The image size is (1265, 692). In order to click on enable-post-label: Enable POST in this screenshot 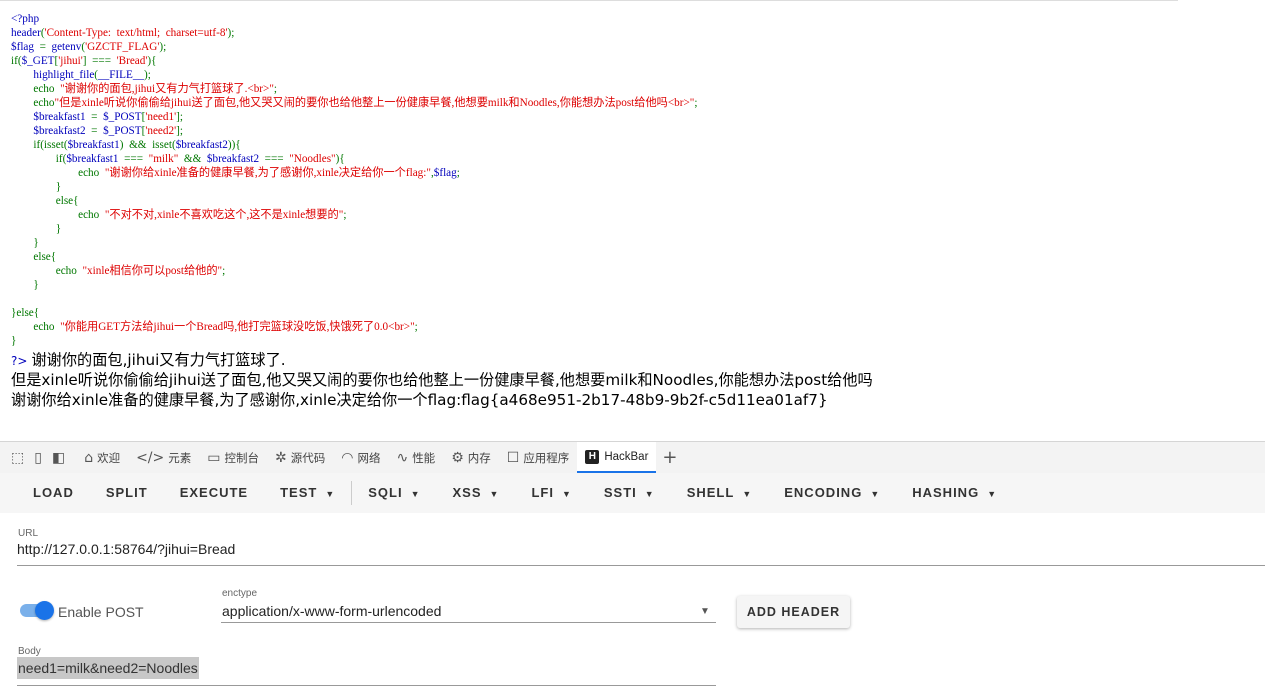, I will do `click(101, 612)`.